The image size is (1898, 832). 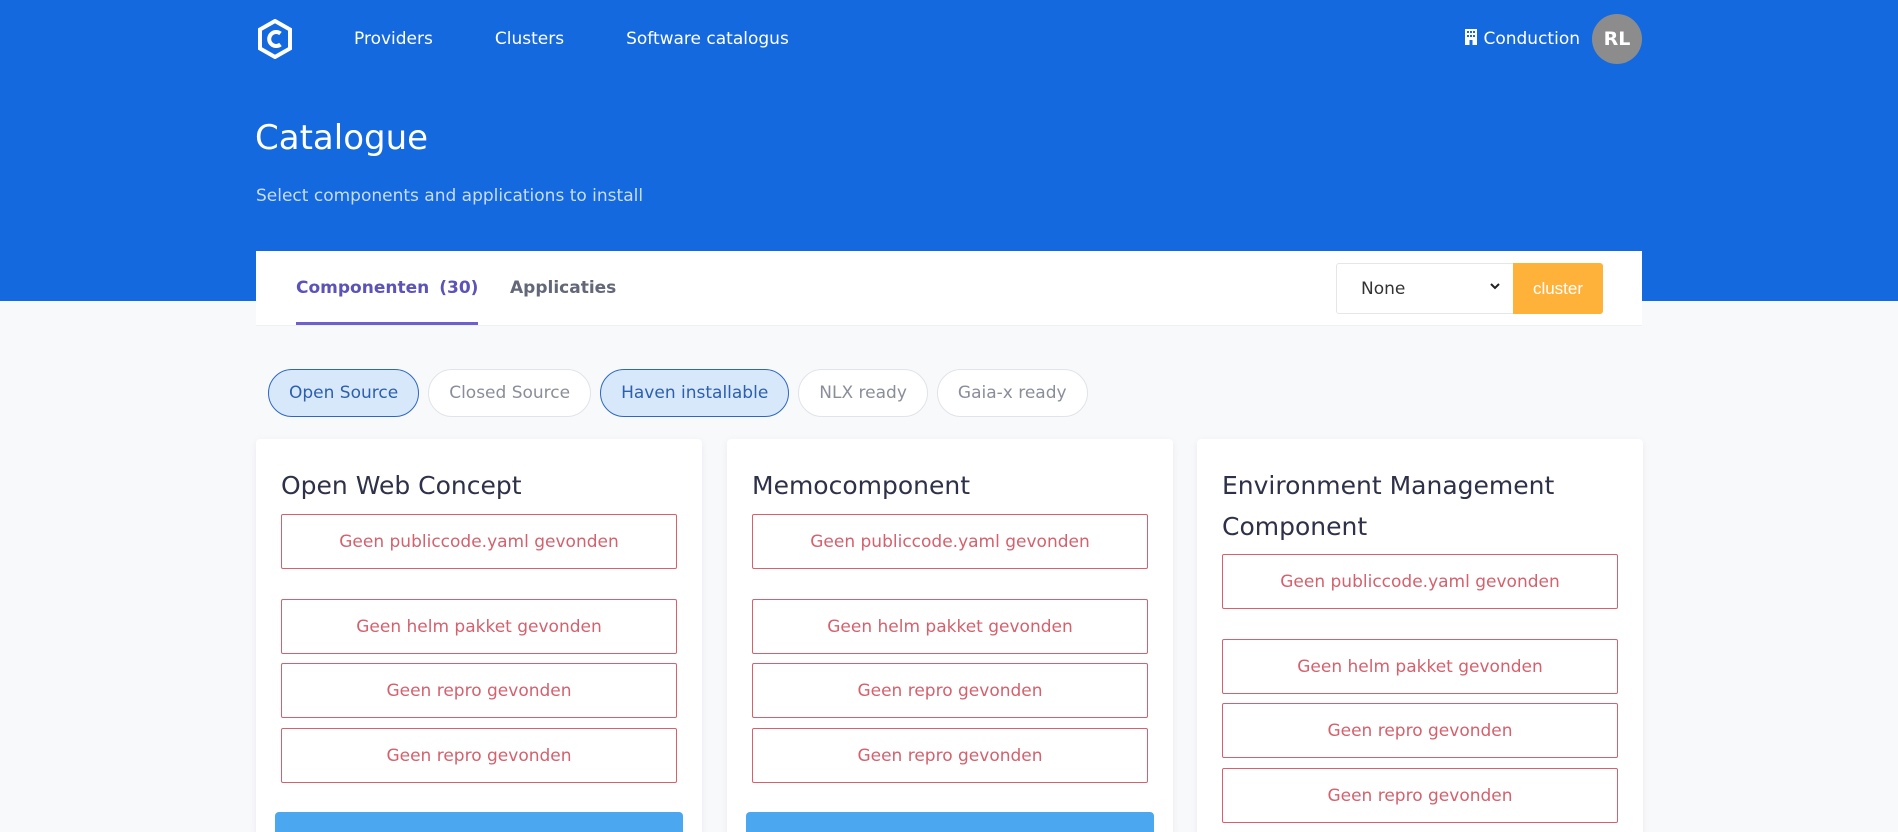 What do you see at coordinates (695, 393) in the screenshot?
I see `filter-haven-installable: Haven installable` at bounding box center [695, 393].